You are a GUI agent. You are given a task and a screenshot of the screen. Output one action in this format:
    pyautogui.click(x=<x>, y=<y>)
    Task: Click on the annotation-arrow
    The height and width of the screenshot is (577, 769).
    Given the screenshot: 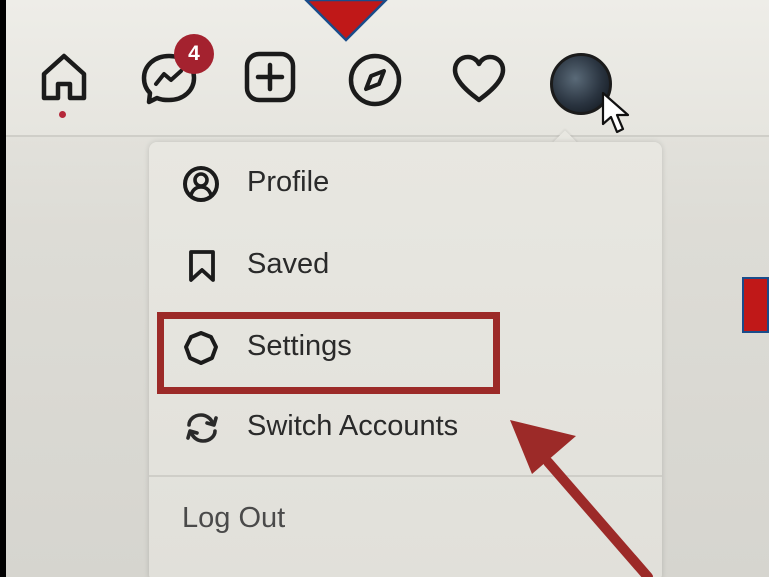 What is the action you would take?
    pyautogui.click(x=581, y=498)
    